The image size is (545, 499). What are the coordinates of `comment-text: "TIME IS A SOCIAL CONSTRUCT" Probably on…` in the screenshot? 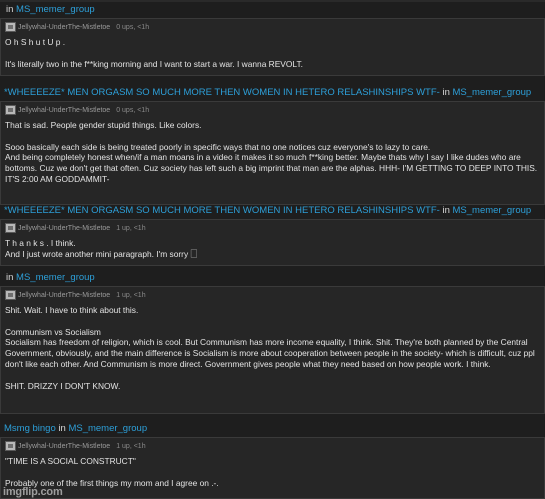 It's located at (112, 472).